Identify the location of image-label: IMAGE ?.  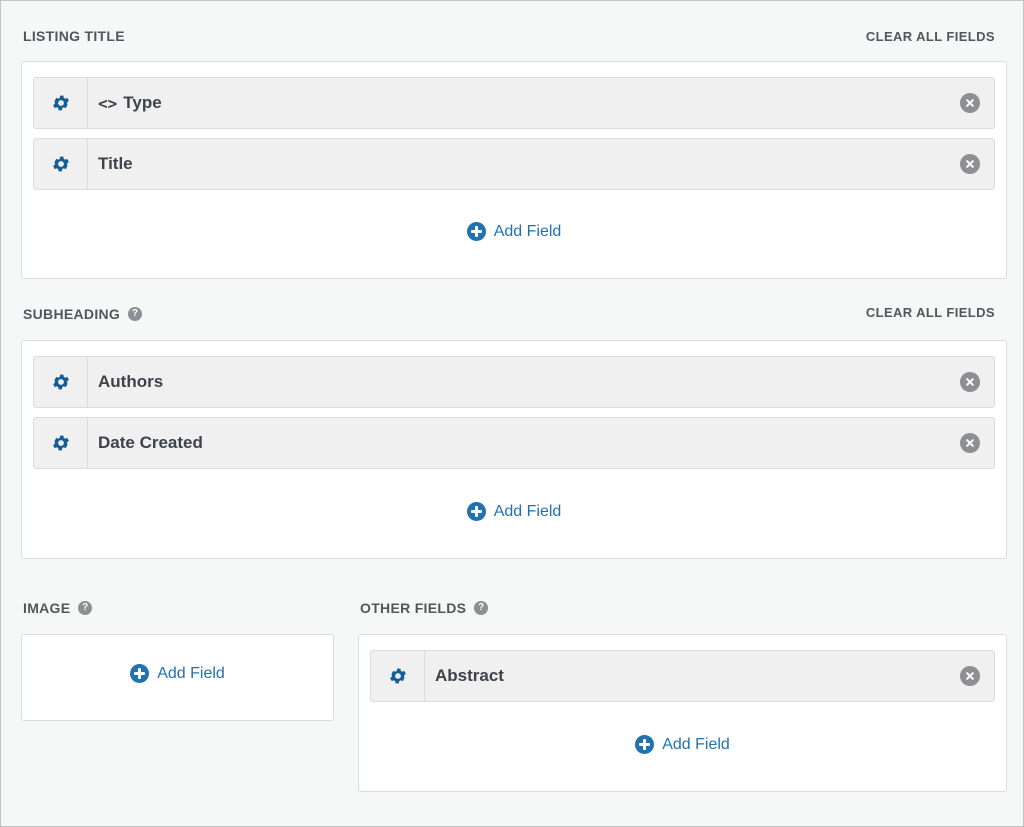
(58, 608).